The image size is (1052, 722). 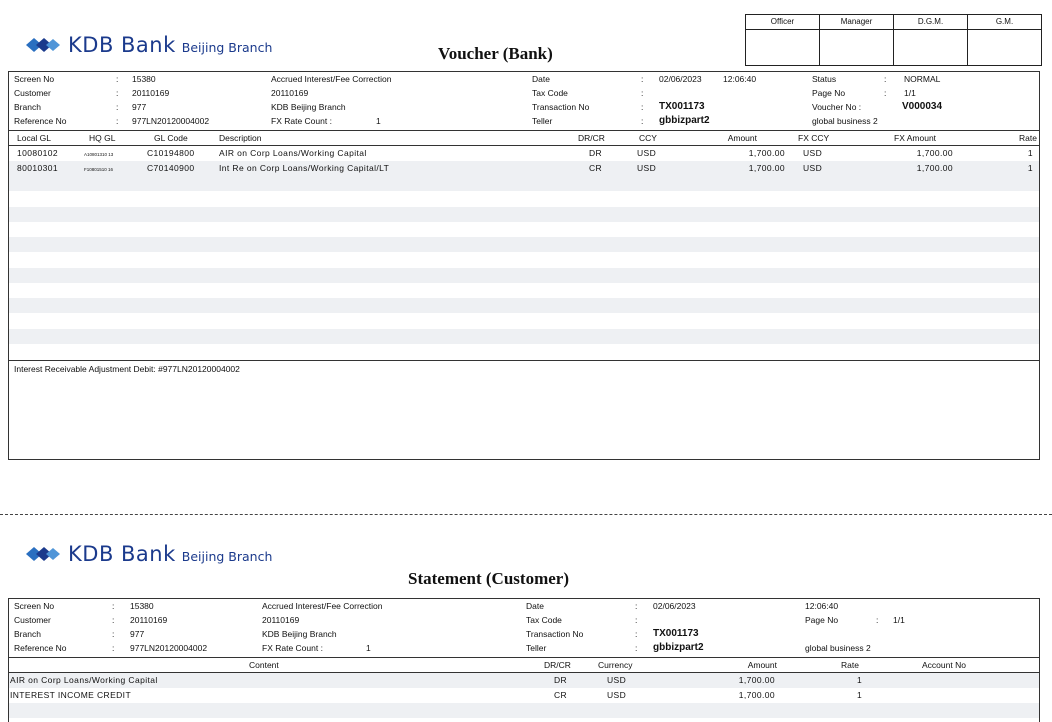 What do you see at coordinates (922, 79) in the screenshot?
I see `status-value: NORMAL` at bounding box center [922, 79].